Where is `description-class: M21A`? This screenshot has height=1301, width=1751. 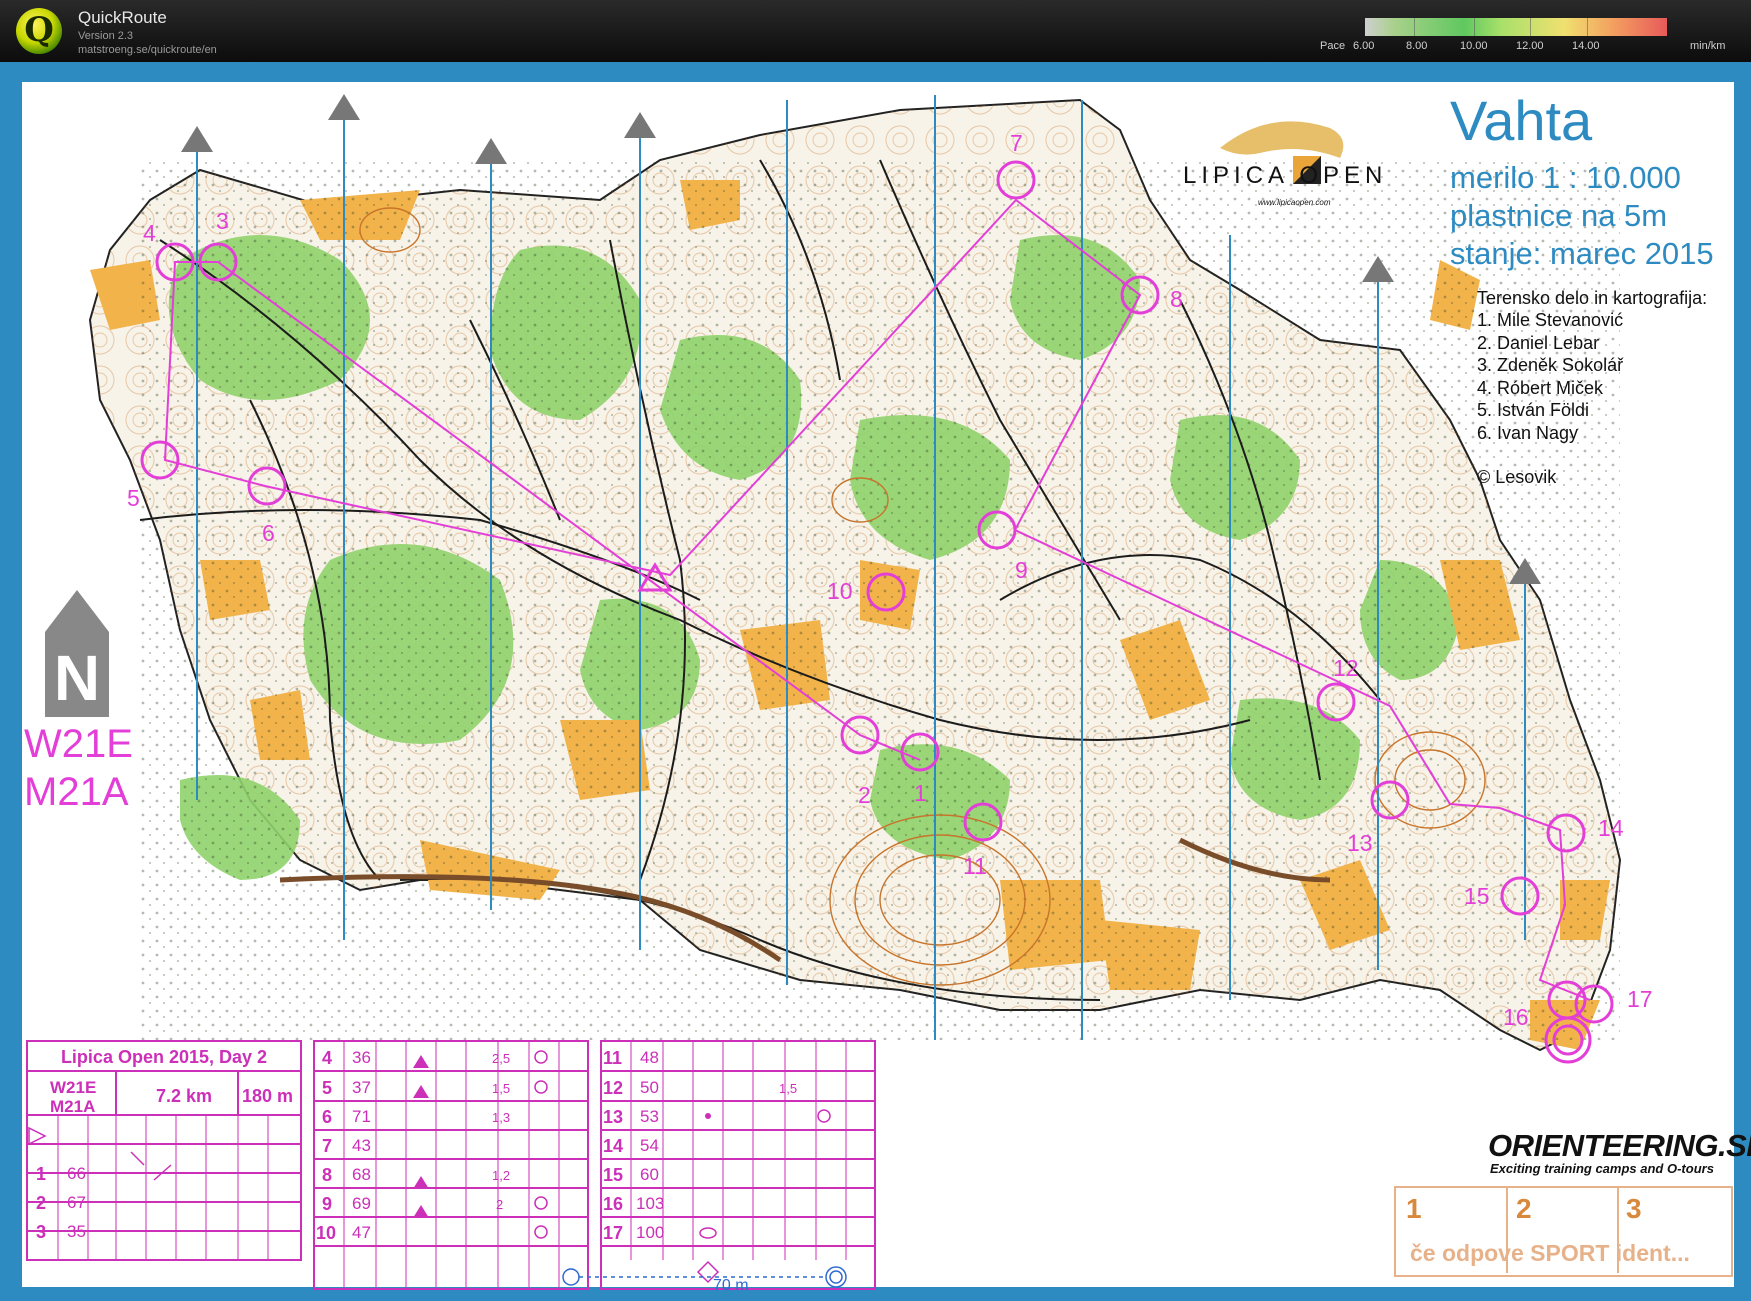
description-class: M21A is located at coordinates (73, 1106).